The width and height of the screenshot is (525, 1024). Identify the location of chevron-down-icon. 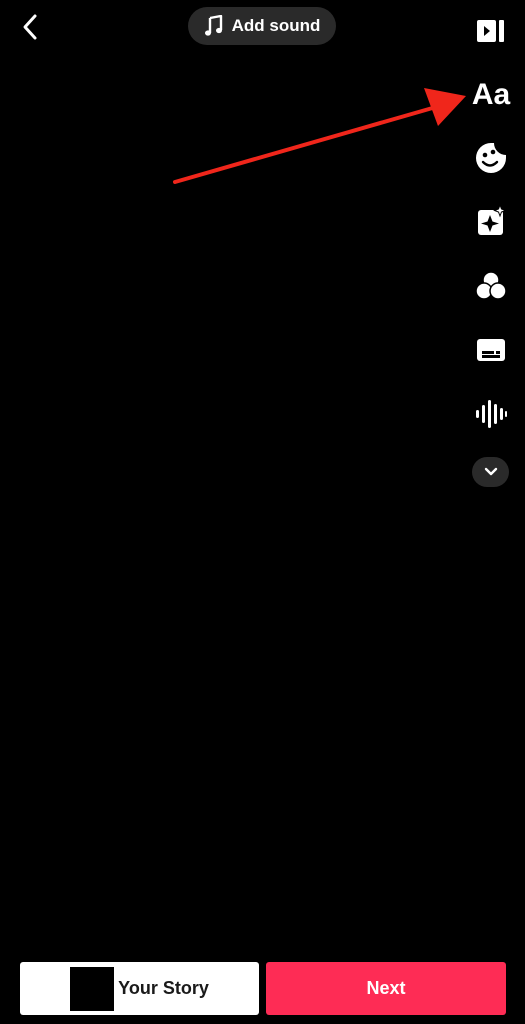
(490, 471).